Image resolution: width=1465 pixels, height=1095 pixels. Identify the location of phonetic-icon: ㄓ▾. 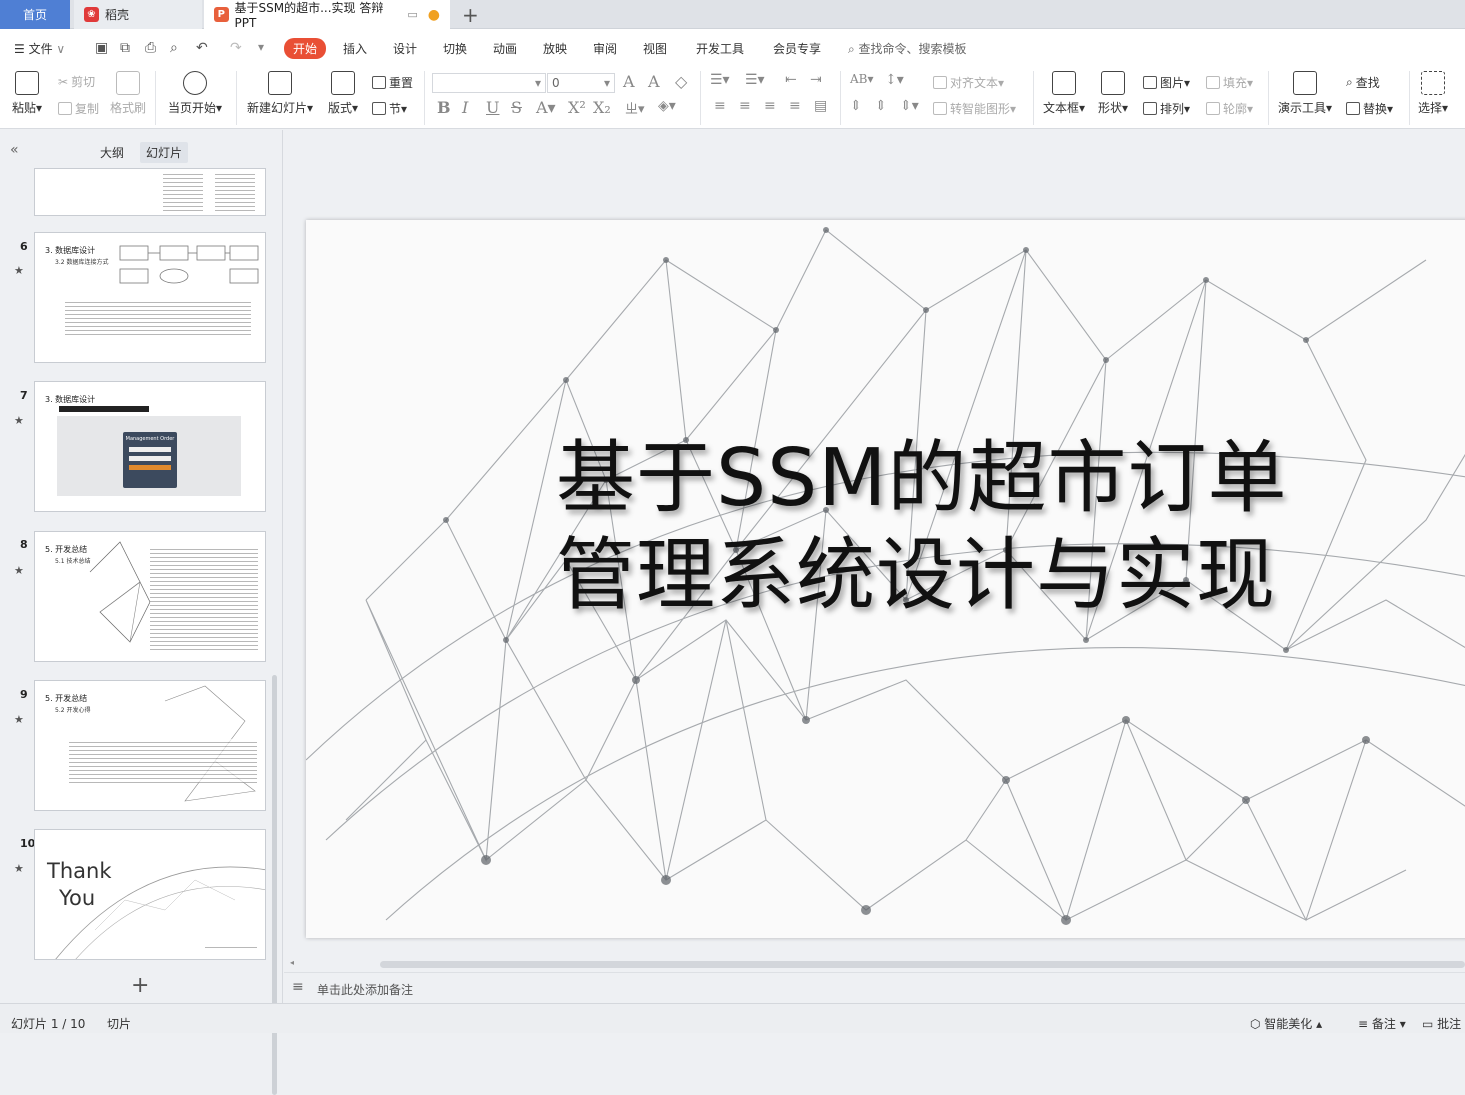
(635, 107).